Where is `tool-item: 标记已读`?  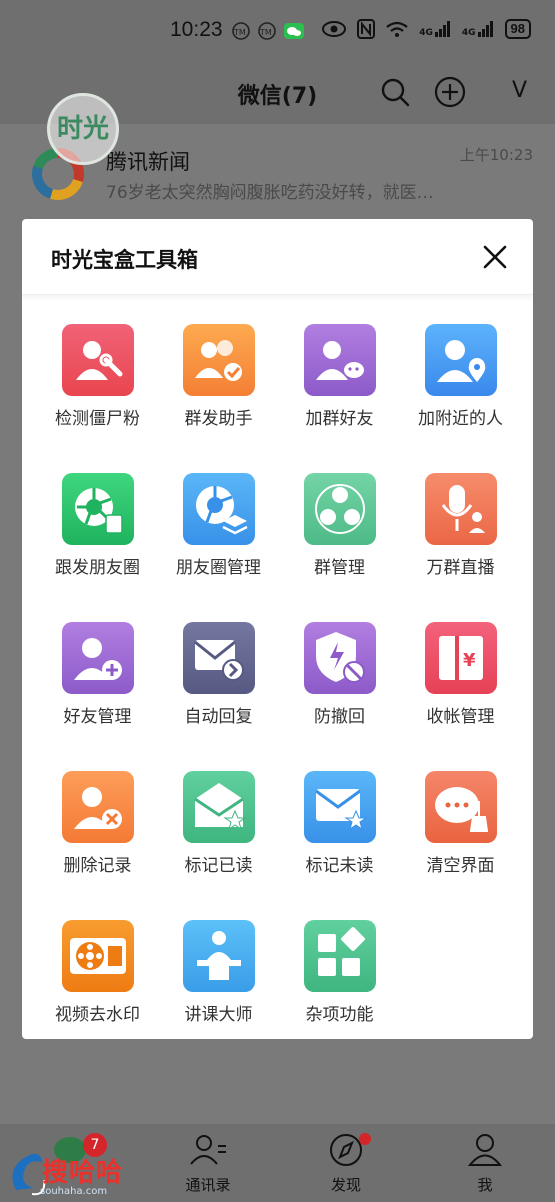 tool-item: 标记已读 is located at coordinates (218, 828).